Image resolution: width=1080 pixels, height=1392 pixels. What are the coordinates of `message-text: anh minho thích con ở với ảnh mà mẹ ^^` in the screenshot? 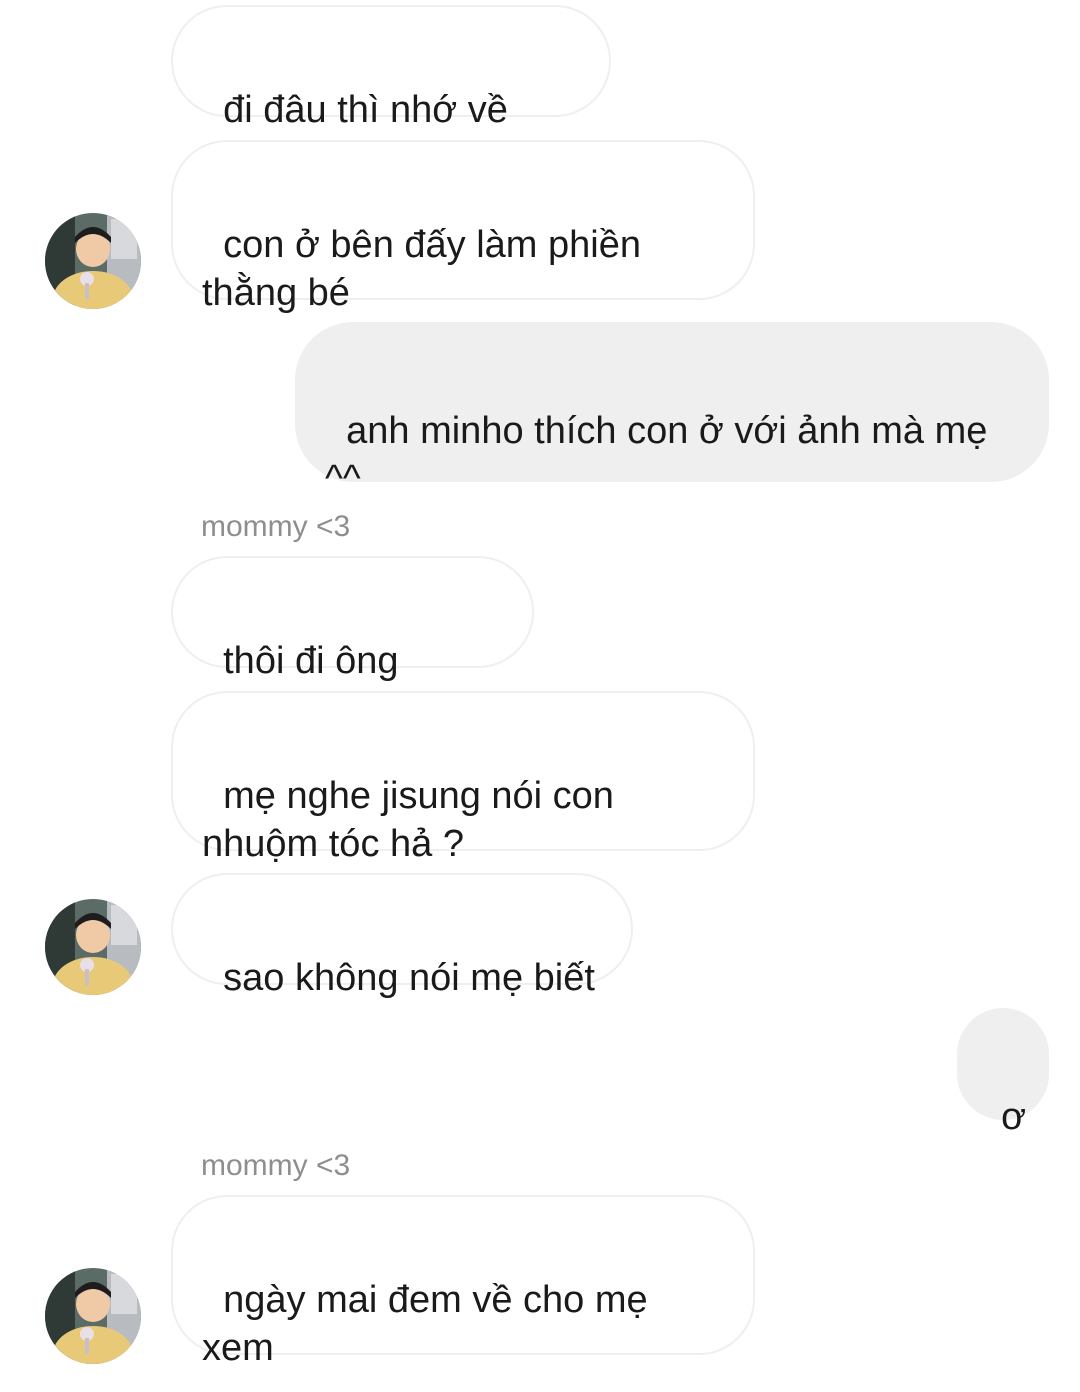 It's located at (656, 455).